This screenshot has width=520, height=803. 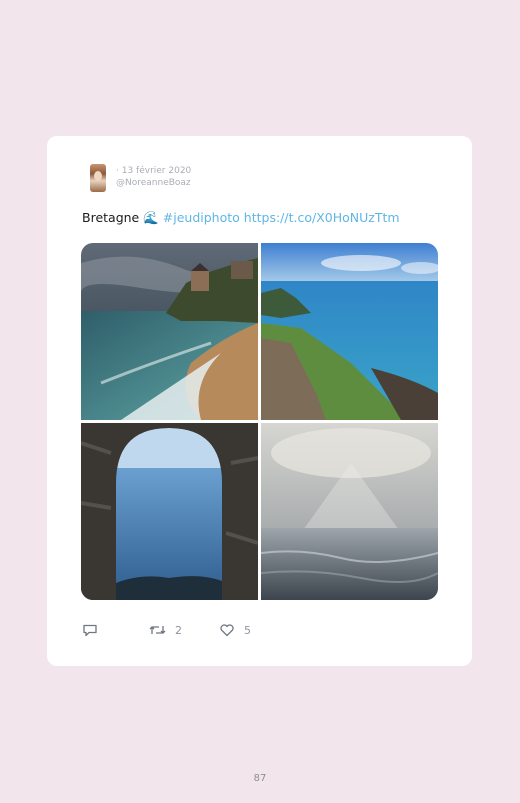 I want to click on wave-emoji: 🌊, so click(x=151, y=217).